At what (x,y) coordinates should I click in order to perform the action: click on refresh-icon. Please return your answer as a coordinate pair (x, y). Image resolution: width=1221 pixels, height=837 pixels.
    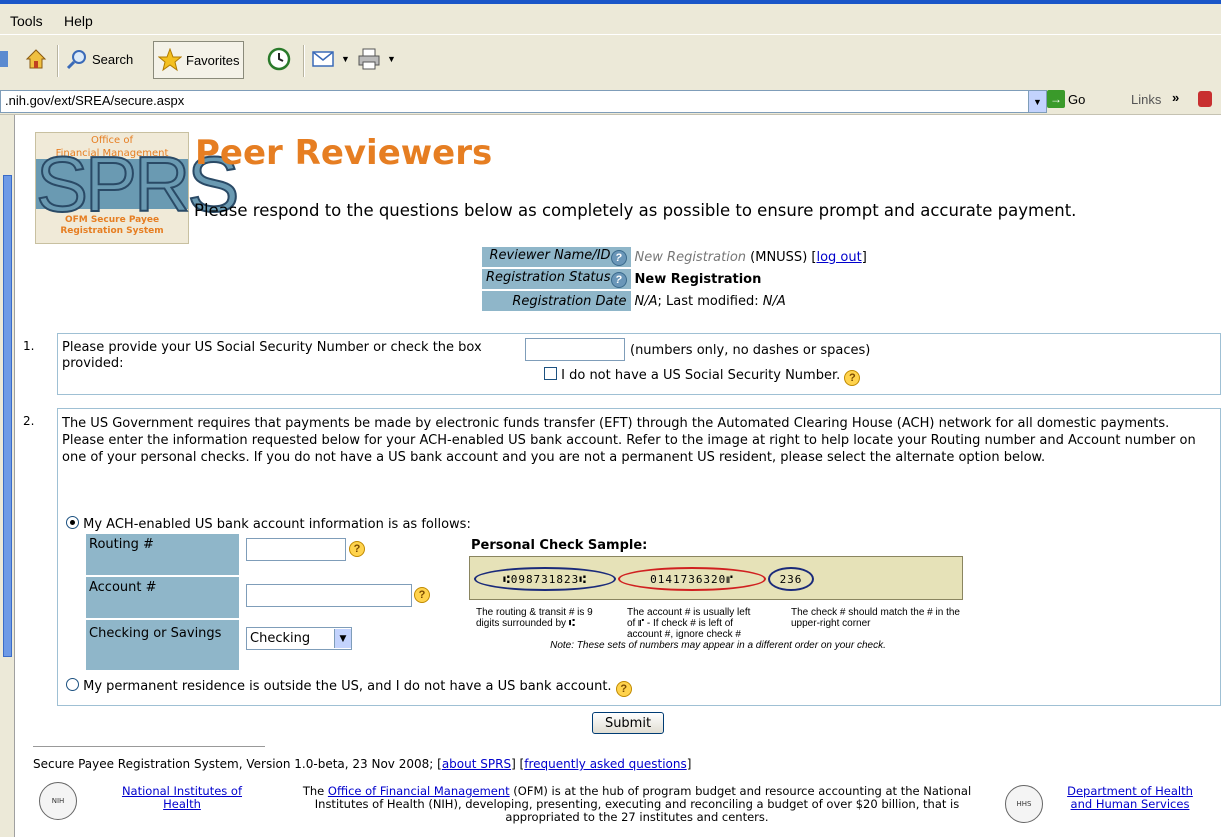
    Looking at the image, I should click on (4, 59).